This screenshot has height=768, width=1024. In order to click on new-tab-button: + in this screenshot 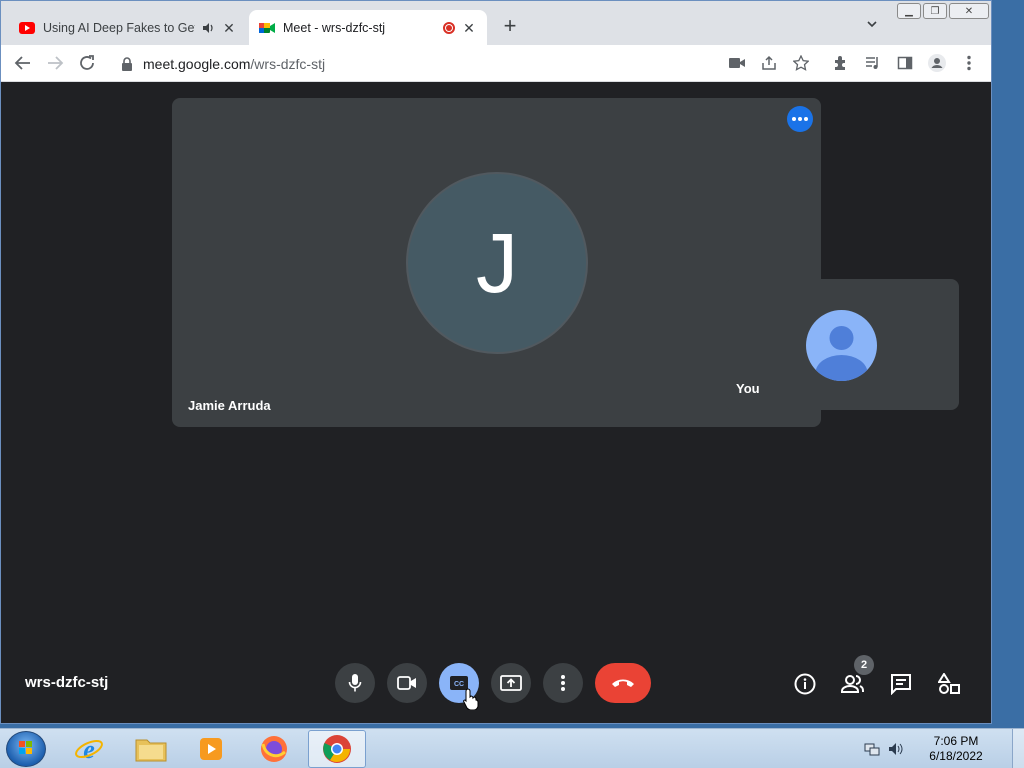, I will do `click(510, 26)`.